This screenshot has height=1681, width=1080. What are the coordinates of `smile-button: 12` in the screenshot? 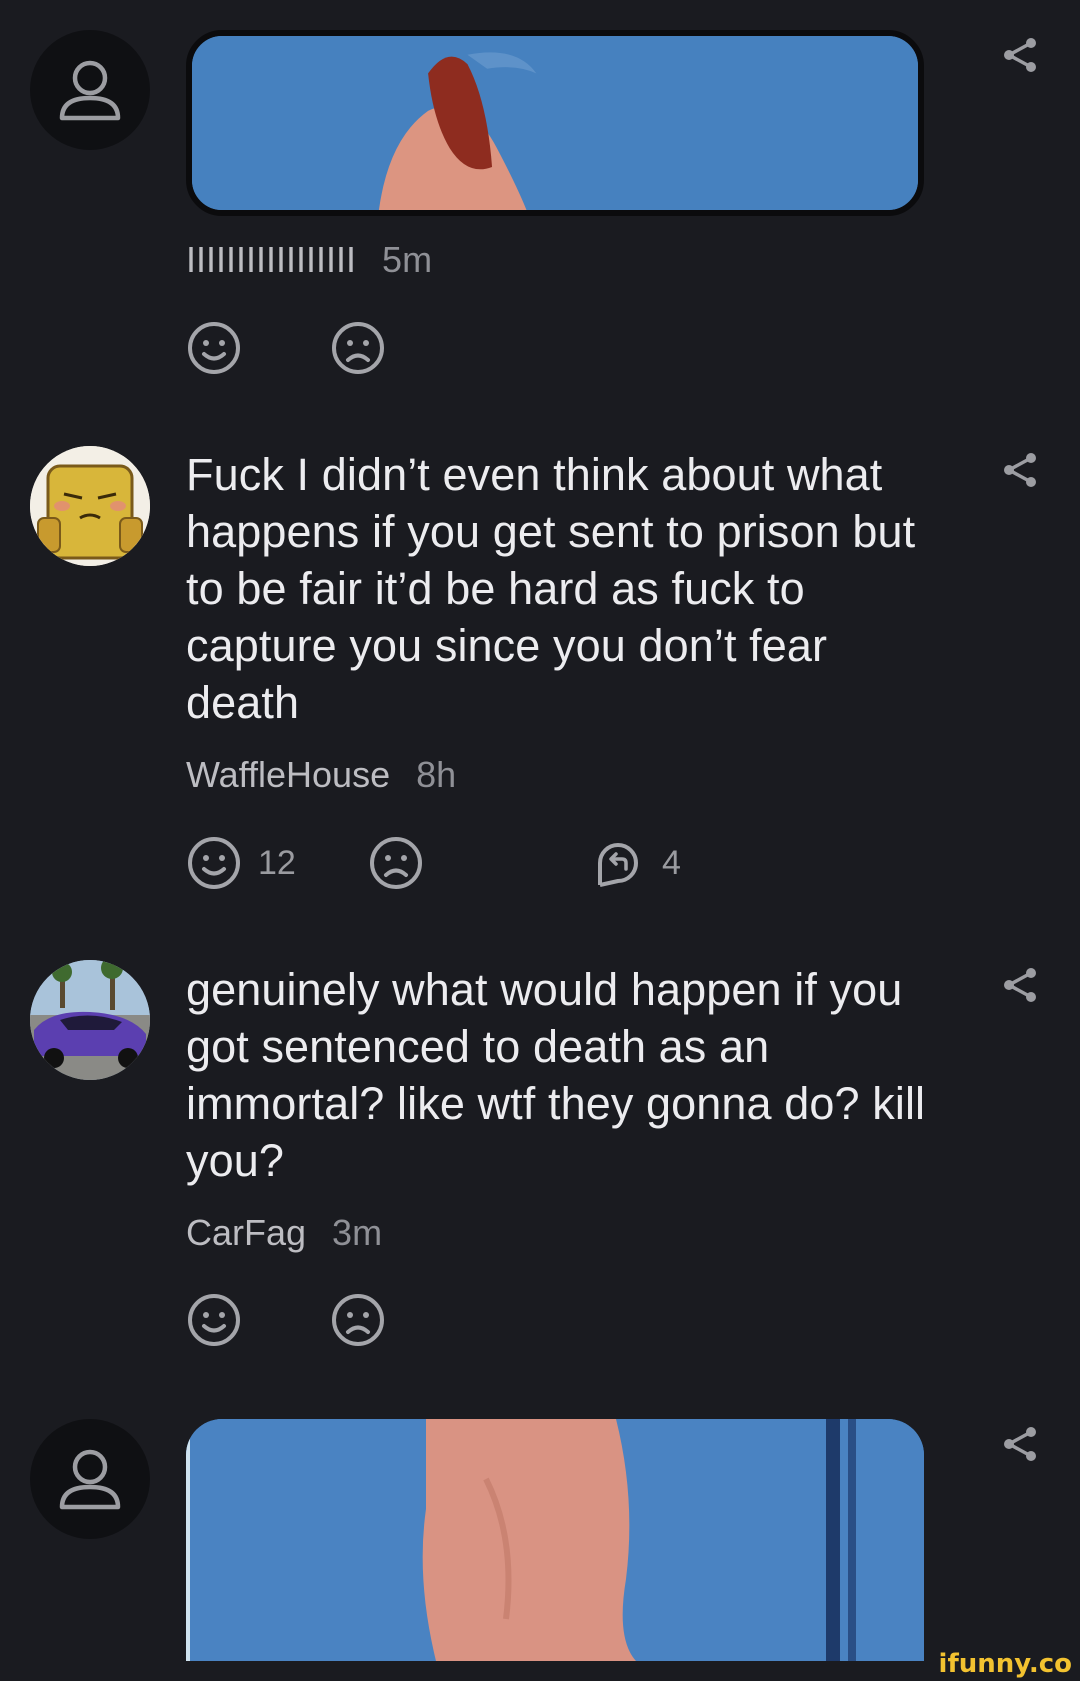 It's located at (241, 863).